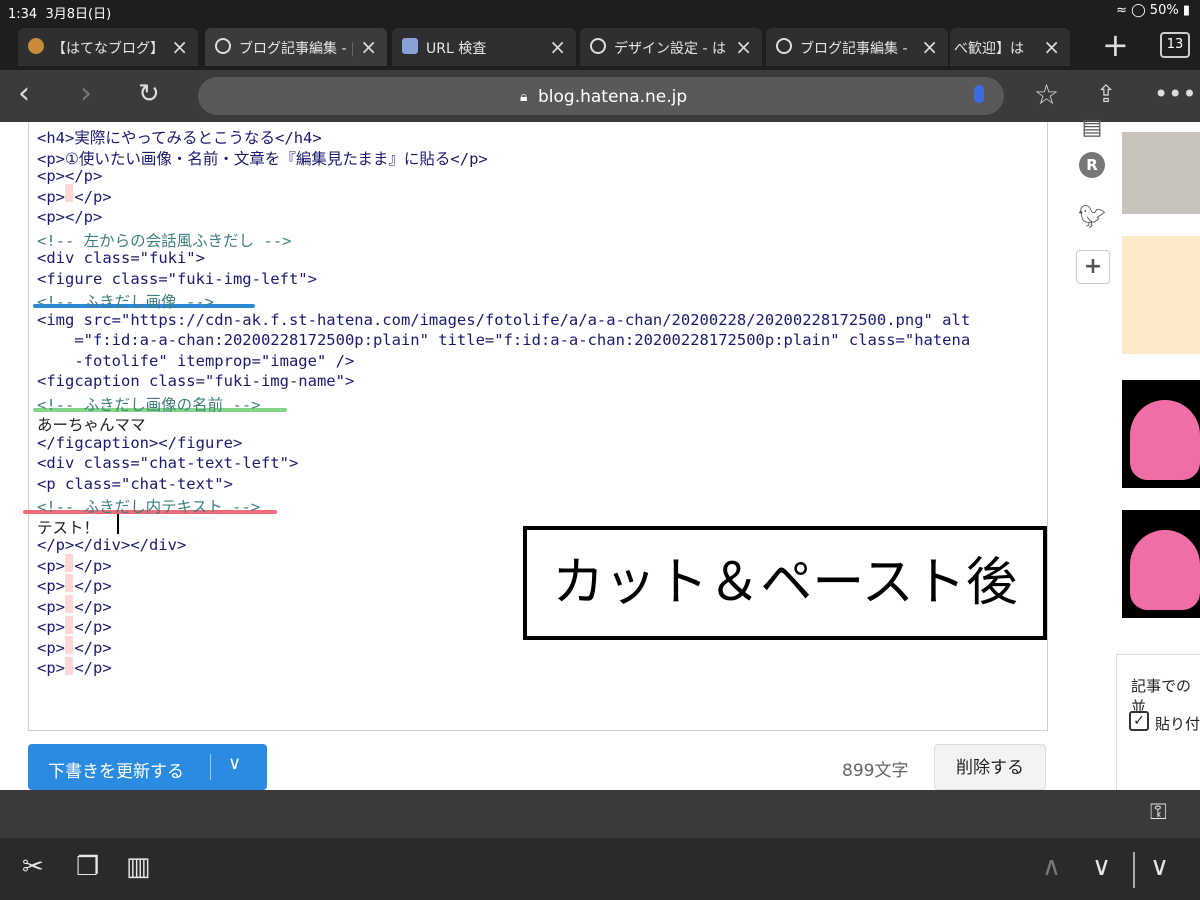 This screenshot has height=900, width=1200. Describe the element at coordinates (149, 94) in the screenshot. I see `reload-icon: ↻` at that location.